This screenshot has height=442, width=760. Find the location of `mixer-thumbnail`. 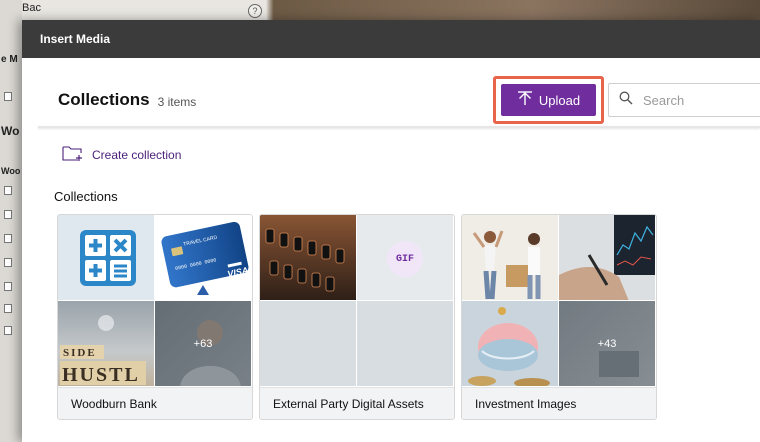

mixer-thumbnail is located at coordinates (308, 258).